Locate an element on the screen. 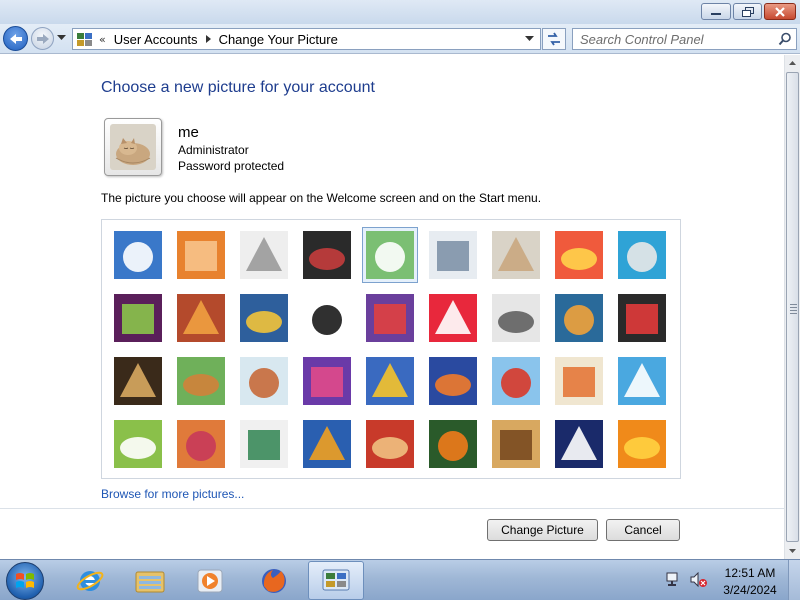 This screenshot has width=800, height=600. refresh-icon is located at coordinates (554, 39).